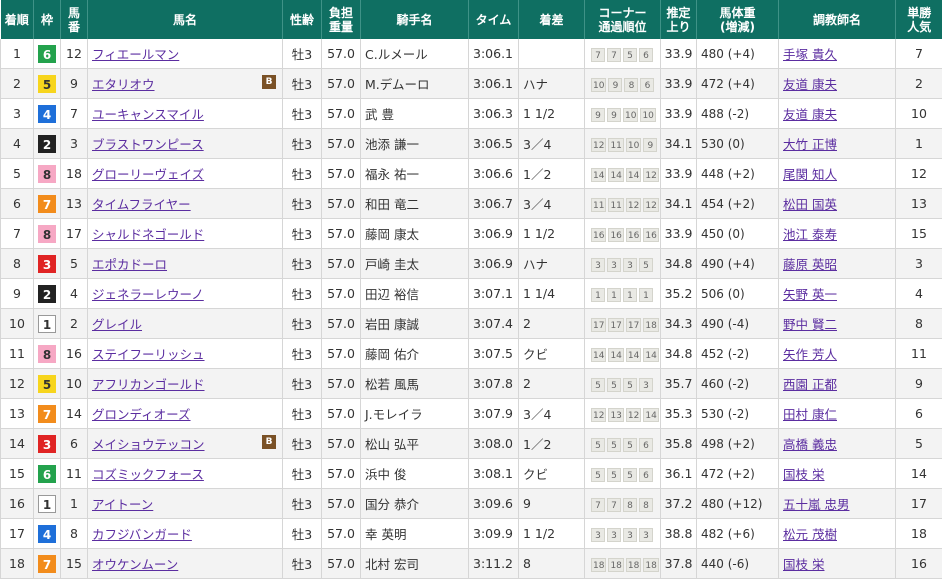  I want to click on jockey-name: 松若 風馬, so click(392, 384).